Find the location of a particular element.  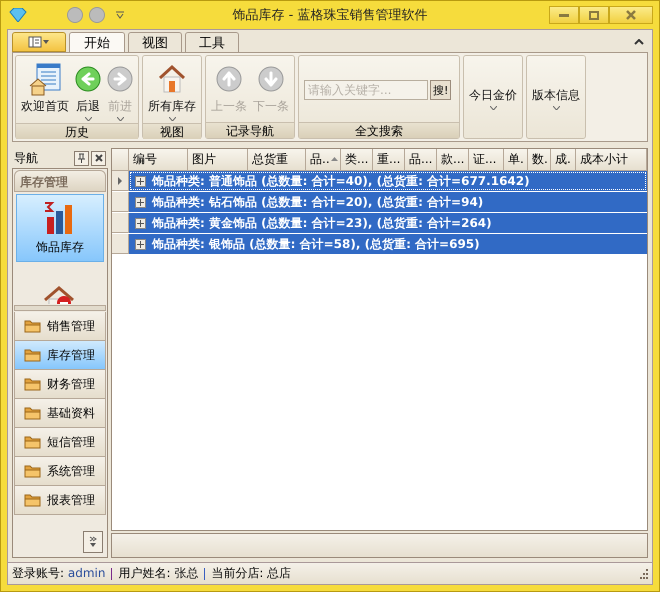

nav-group-item: 短信管理 is located at coordinates (60, 442).